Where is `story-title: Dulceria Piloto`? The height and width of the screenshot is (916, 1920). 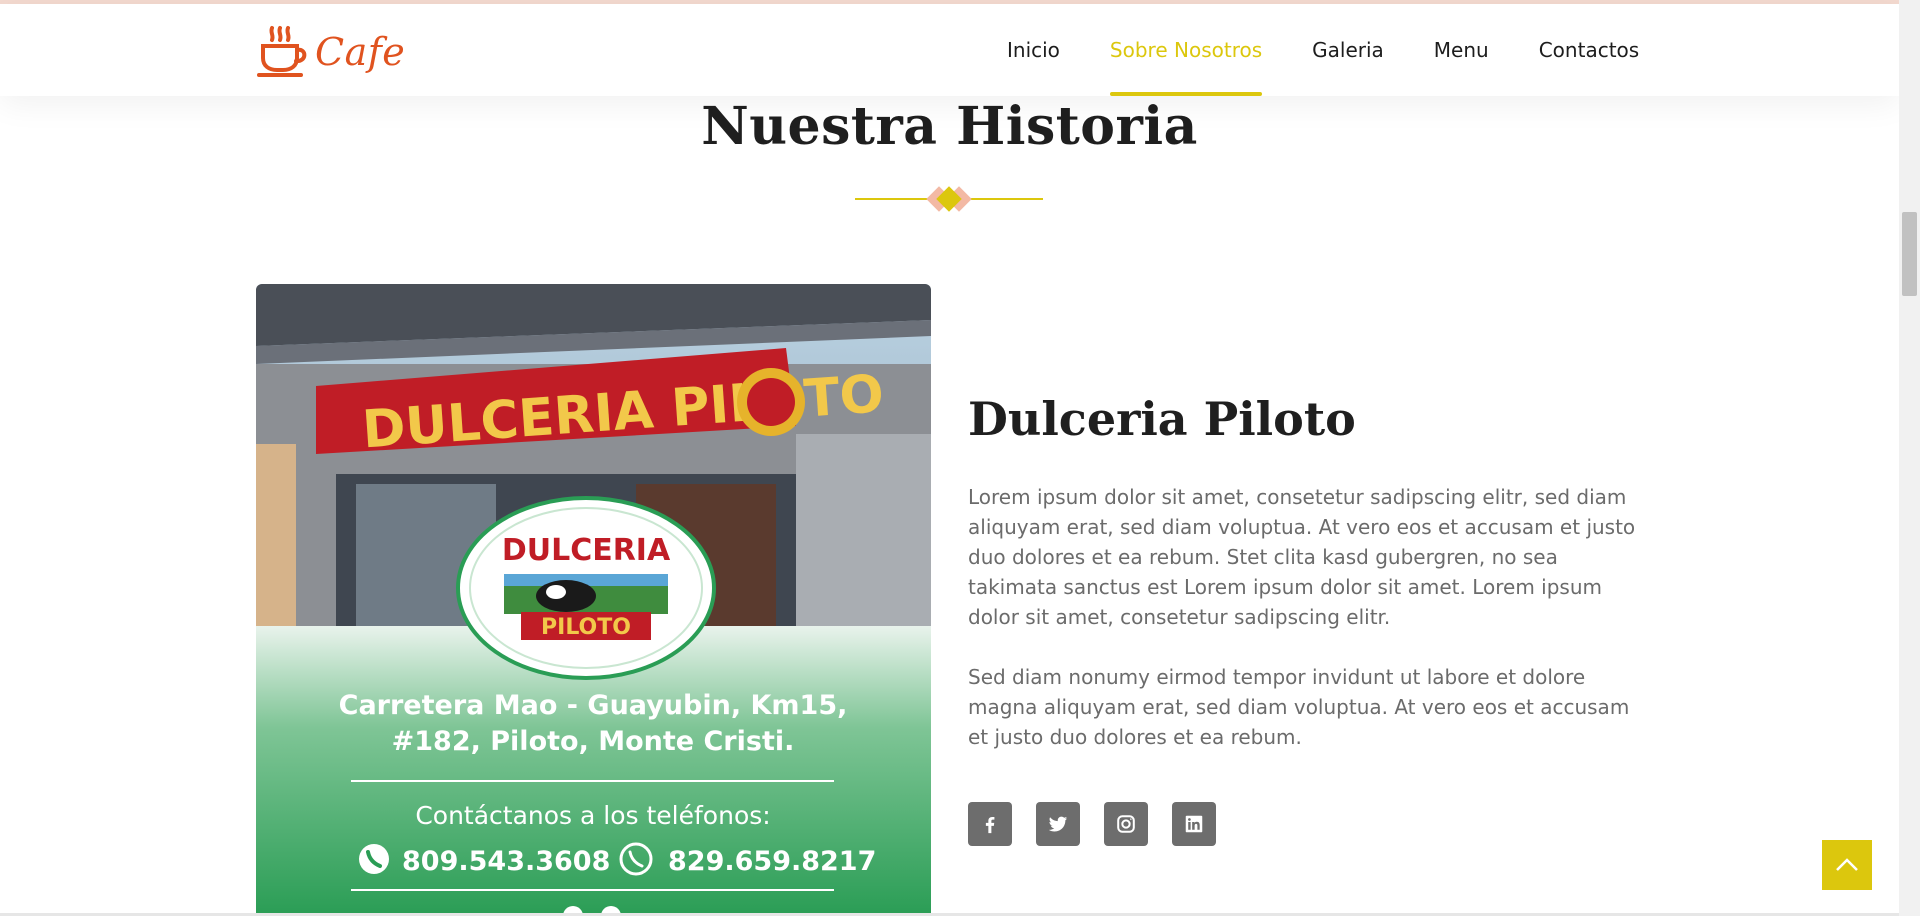 story-title: Dulceria Piloto is located at coordinates (1162, 419).